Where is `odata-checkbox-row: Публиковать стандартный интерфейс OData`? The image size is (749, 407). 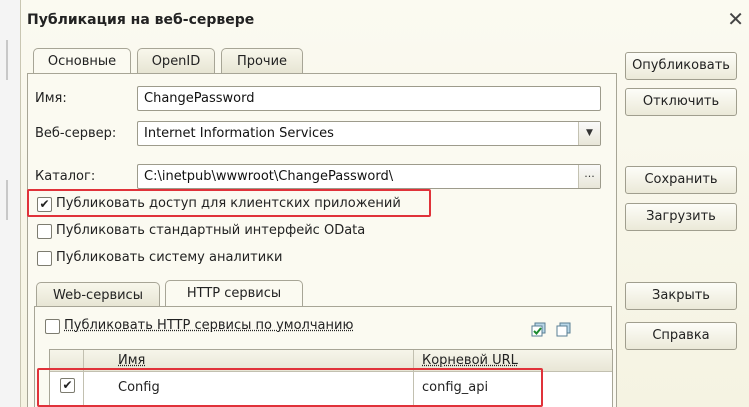 odata-checkbox-row: Публиковать стандартный интерфейс OData is located at coordinates (207, 232).